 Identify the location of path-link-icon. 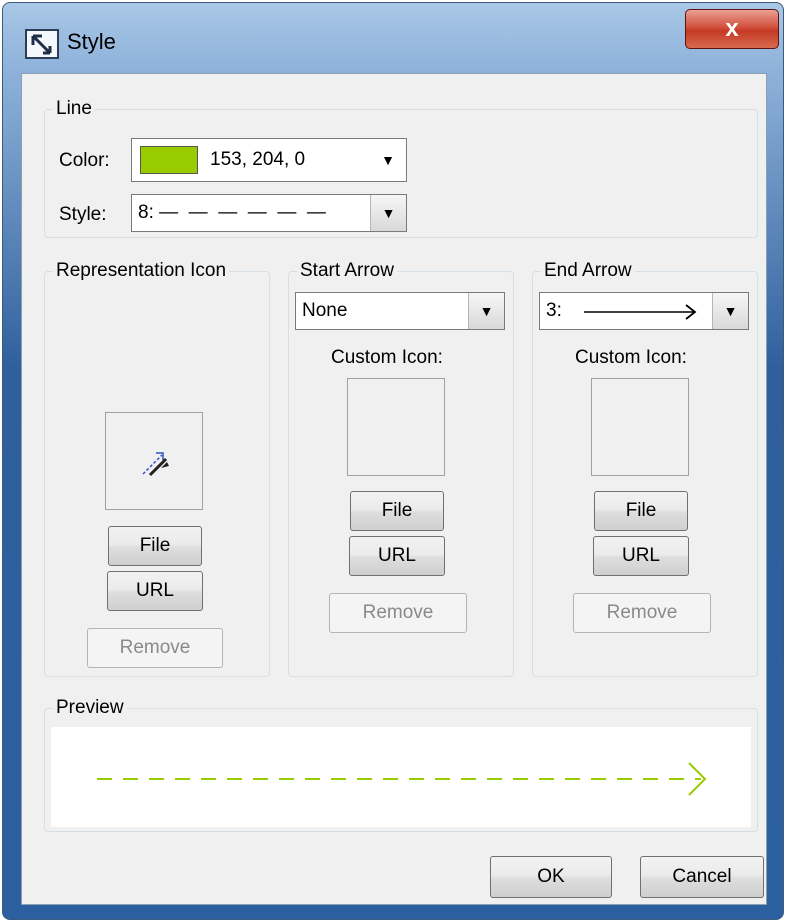
(155, 464).